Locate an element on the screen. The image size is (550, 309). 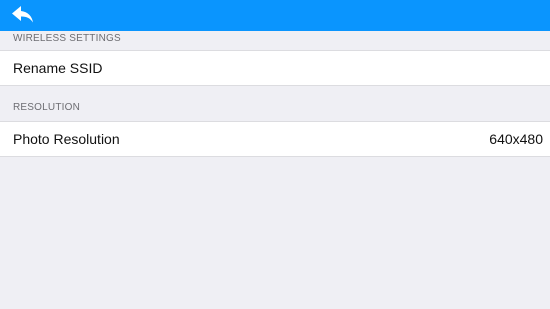
back-button is located at coordinates (23, 15).